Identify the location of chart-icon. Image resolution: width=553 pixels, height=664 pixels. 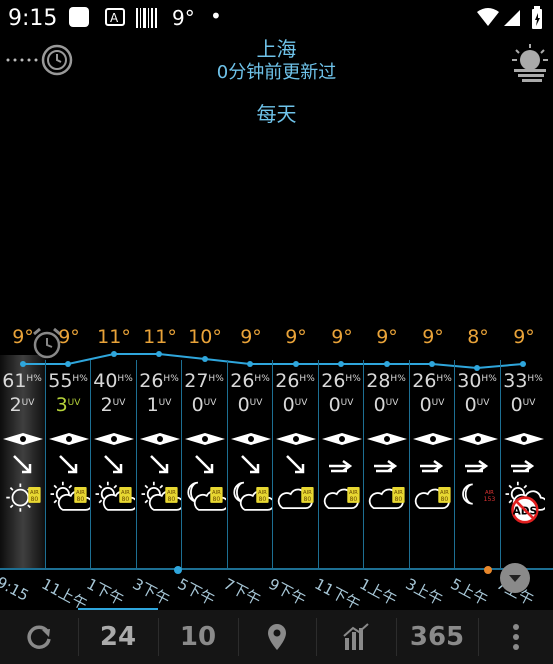
(356, 636).